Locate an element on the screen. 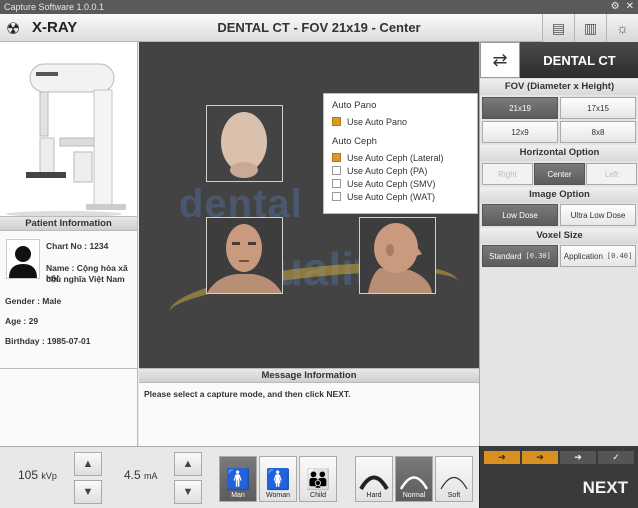 The width and height of the screenshot is (638, 508). kvp-up-button: ▲ is located at coordinates (88, 464).